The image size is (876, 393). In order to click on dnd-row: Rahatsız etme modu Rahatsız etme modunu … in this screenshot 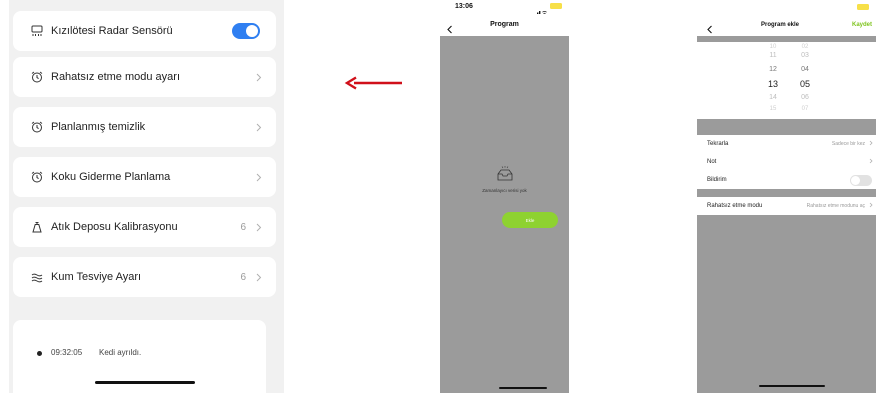, I will do `click(786, 206)`.